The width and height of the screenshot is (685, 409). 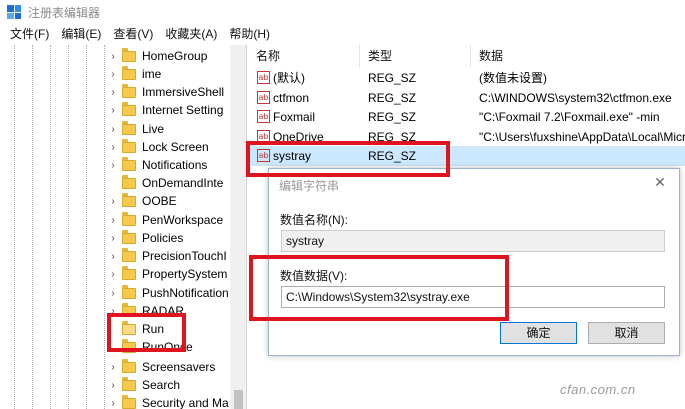 I want to click on title-bar: 注册表编辑器, so click(x=342, y=12).